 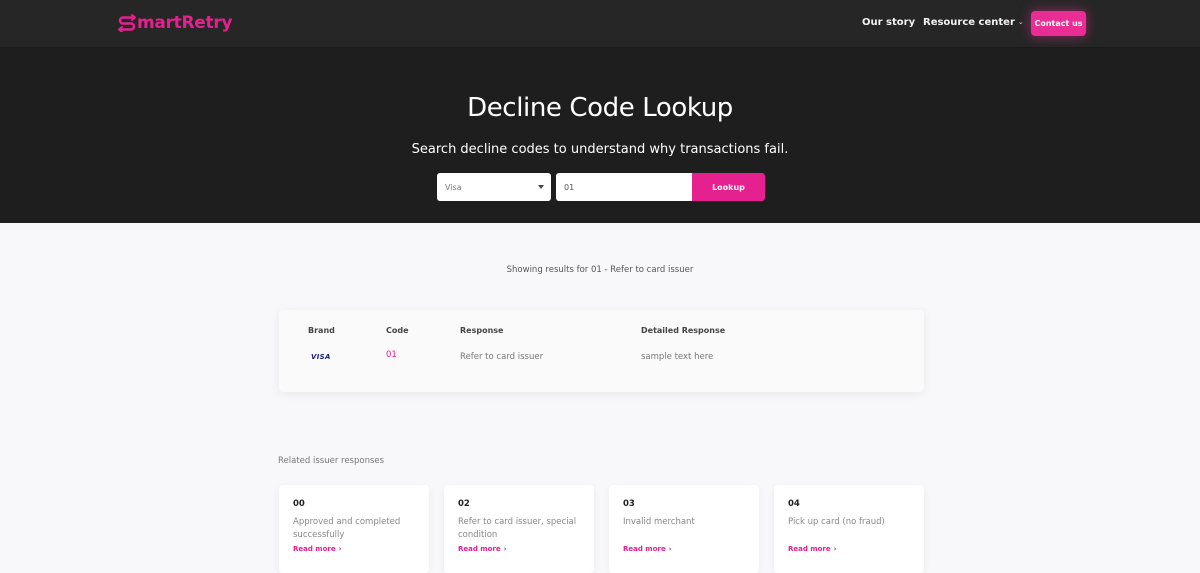 I want to click on column-header-response: Response, so click(x=482, y=330).